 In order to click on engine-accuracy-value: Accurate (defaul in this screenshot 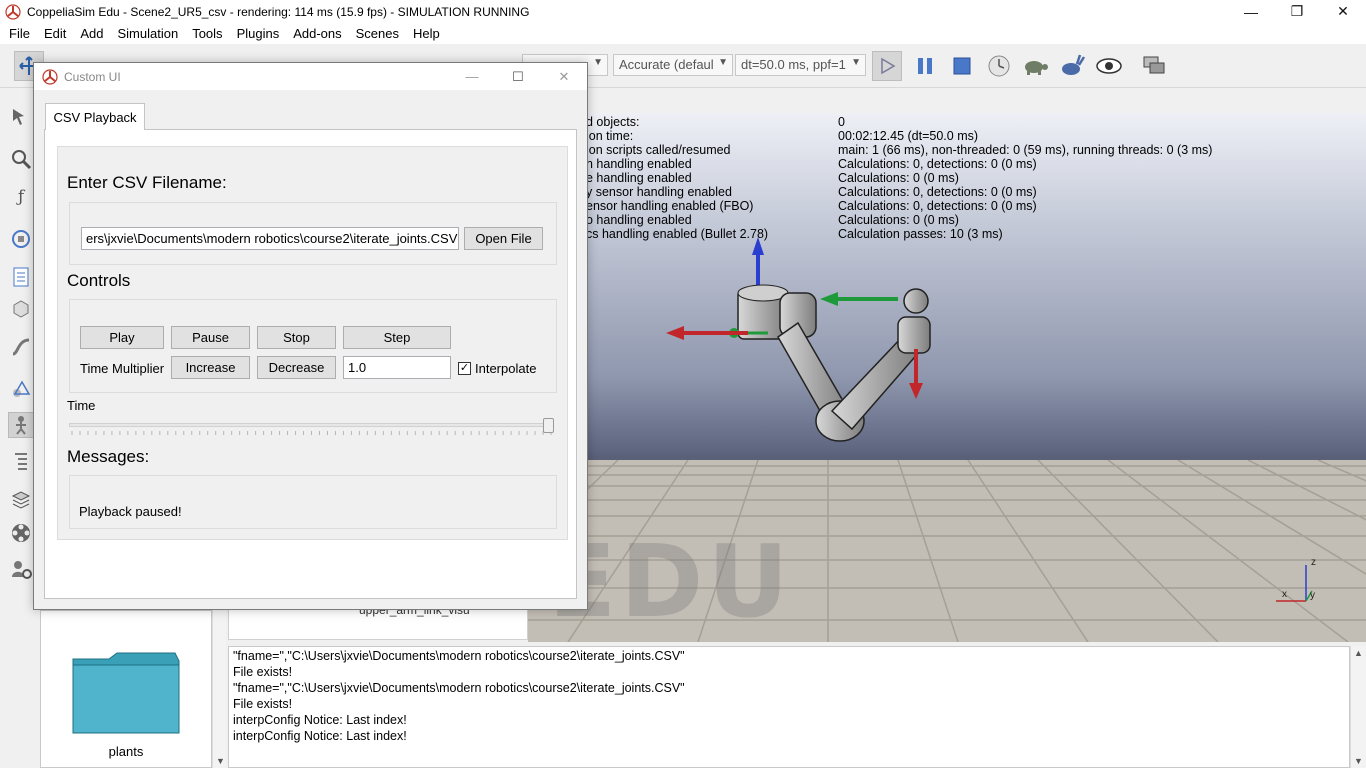, I will do `click(666, 64)`.